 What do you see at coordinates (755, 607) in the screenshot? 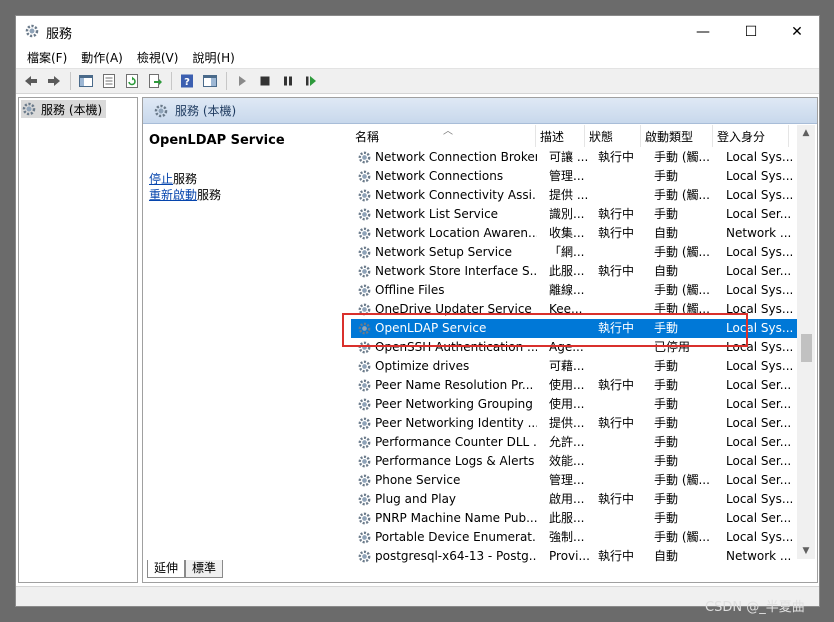
I see `watermark: CSDN @_半夏曲` at bounding box center [755, 607].